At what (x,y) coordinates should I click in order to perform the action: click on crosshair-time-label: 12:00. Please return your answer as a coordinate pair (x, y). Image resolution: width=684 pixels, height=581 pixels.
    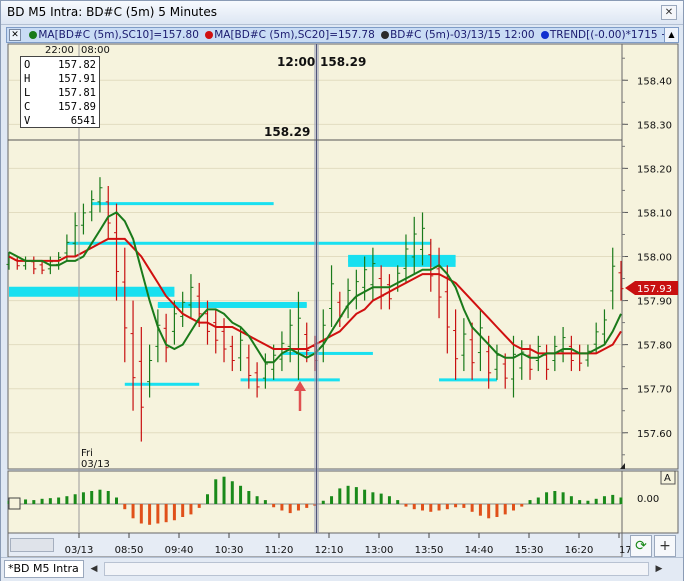
    Looking at the image, I should click on (296, 62).